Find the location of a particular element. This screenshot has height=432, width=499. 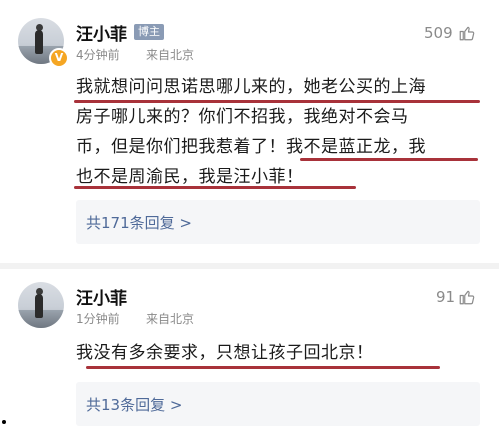

comment-line: 我就想问问思诺思哪儿来的，她老公买的上海 is located at coordinates (251, 87).